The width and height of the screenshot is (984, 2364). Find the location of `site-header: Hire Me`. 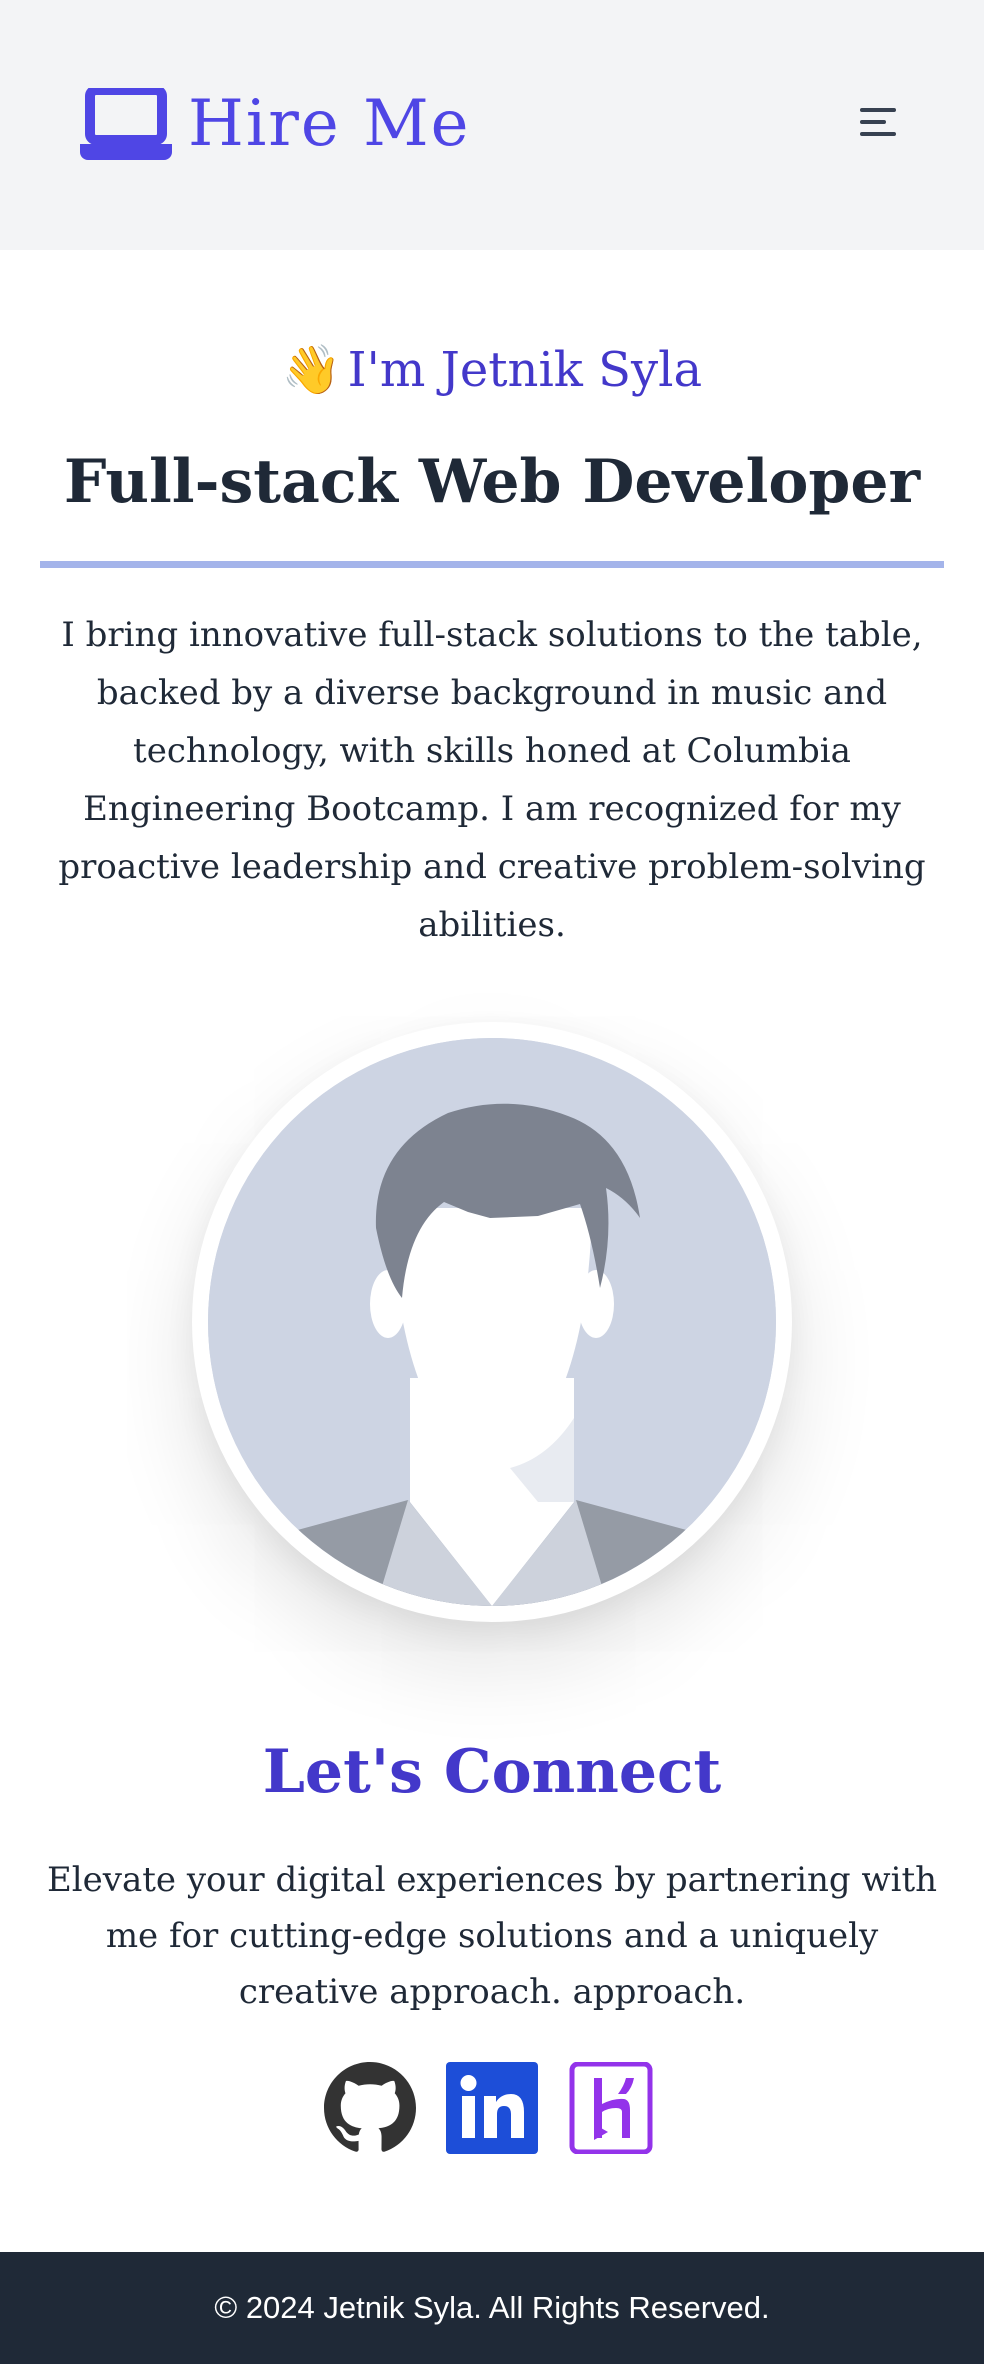

site-header: Hire Me is located at coordinates (492, 125).